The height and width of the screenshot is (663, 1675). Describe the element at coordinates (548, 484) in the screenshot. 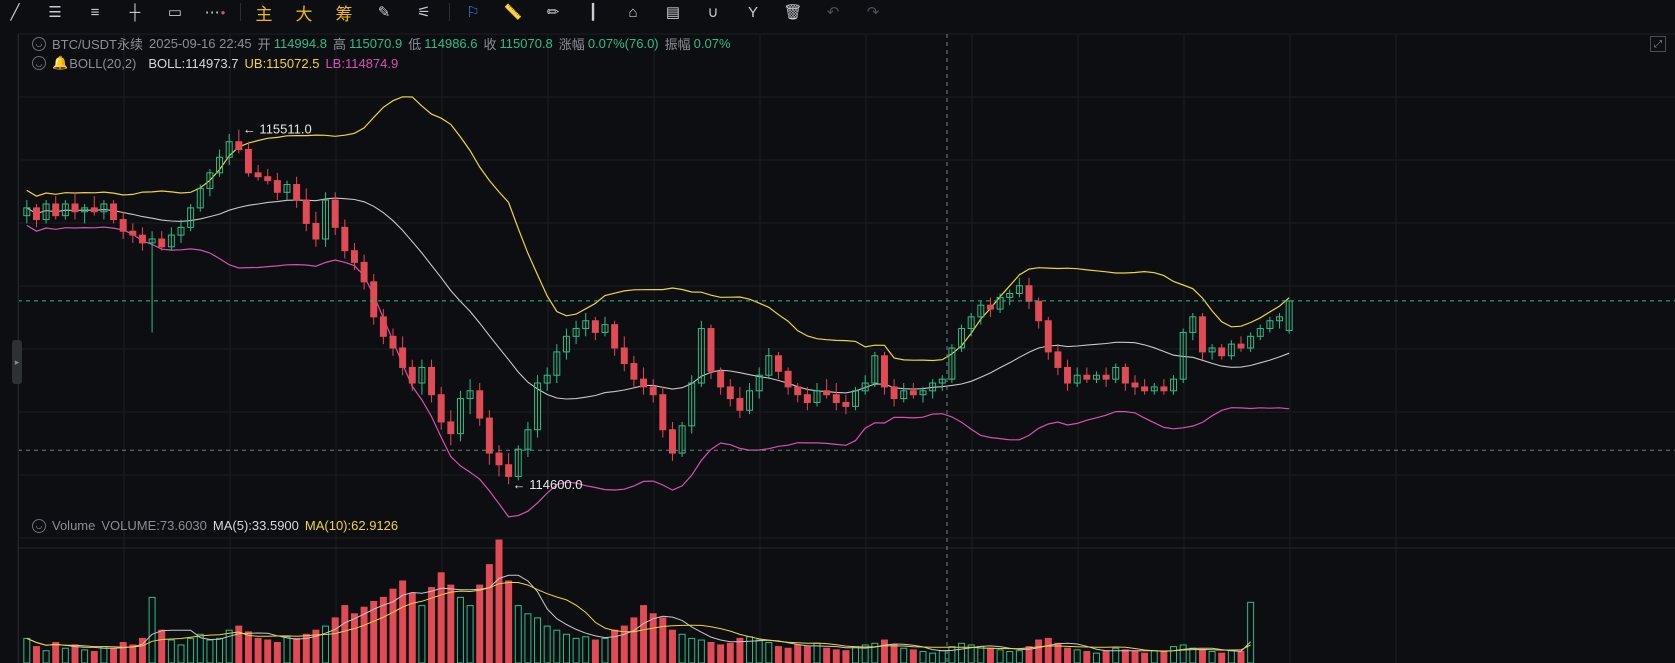

I see `low-marker-label: ← 114600.0` at that location.